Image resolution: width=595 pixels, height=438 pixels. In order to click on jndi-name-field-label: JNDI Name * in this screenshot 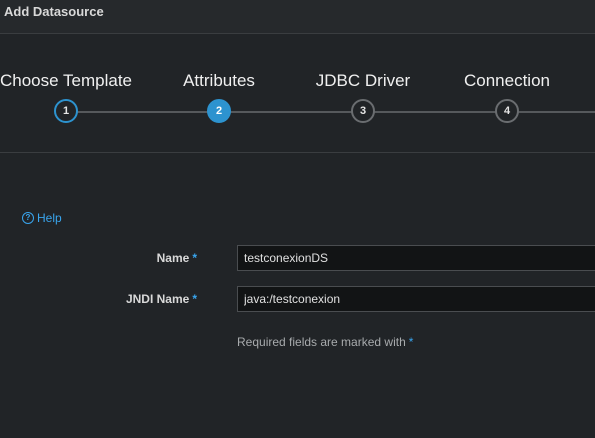, I will do `click(161, 299)`.